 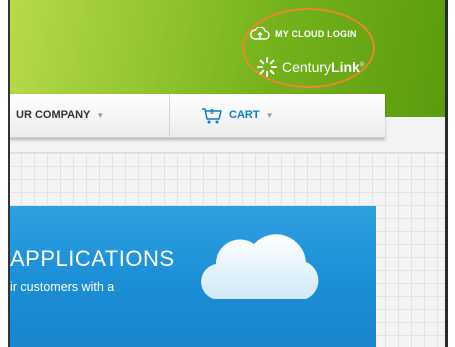 What do you see at coordinates (260, 33) in the screenshot?
I see `cloud-upload-icon` at bounding box center [260, 33].